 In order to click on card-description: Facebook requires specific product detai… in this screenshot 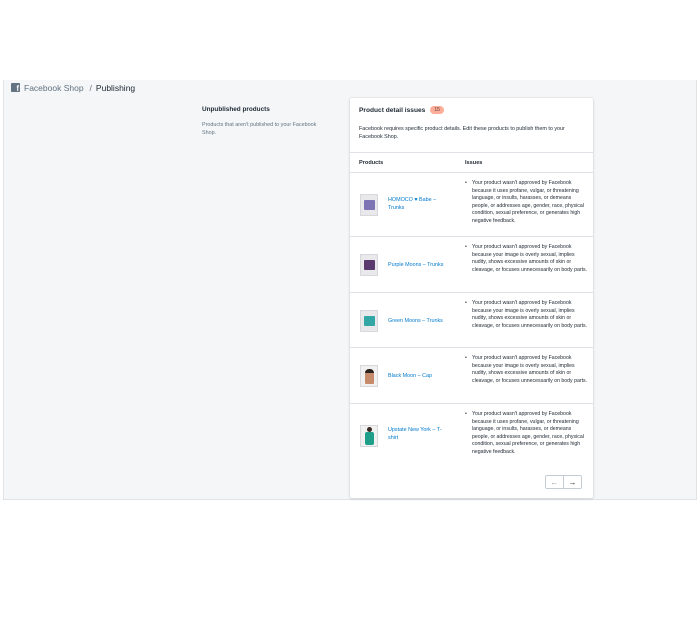, I will do `click(462, 133)`.